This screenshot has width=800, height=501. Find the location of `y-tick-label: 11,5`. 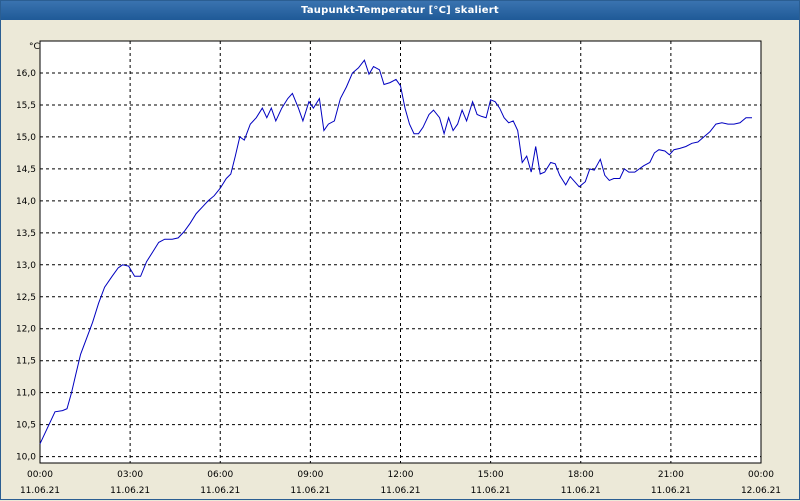

y-tick-label: 11,5 is located at coordinates (26, 362).